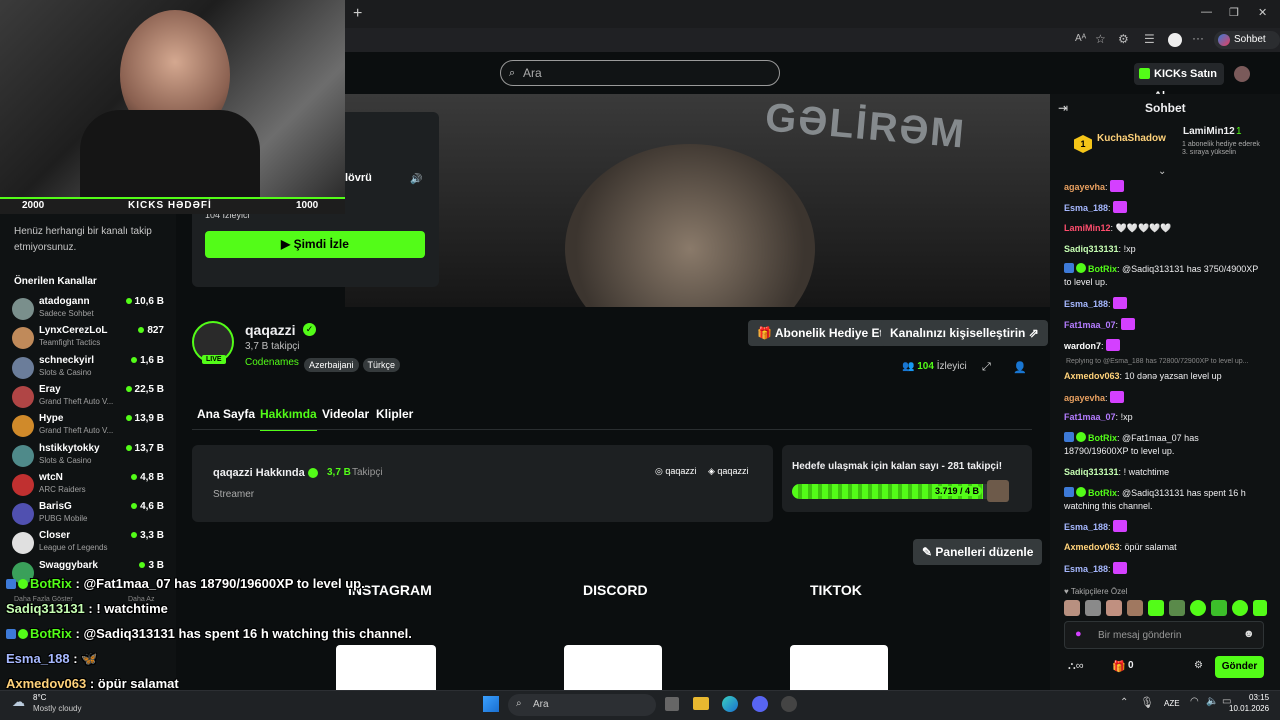  I want to click on user-avatar, so click(1242, 74).